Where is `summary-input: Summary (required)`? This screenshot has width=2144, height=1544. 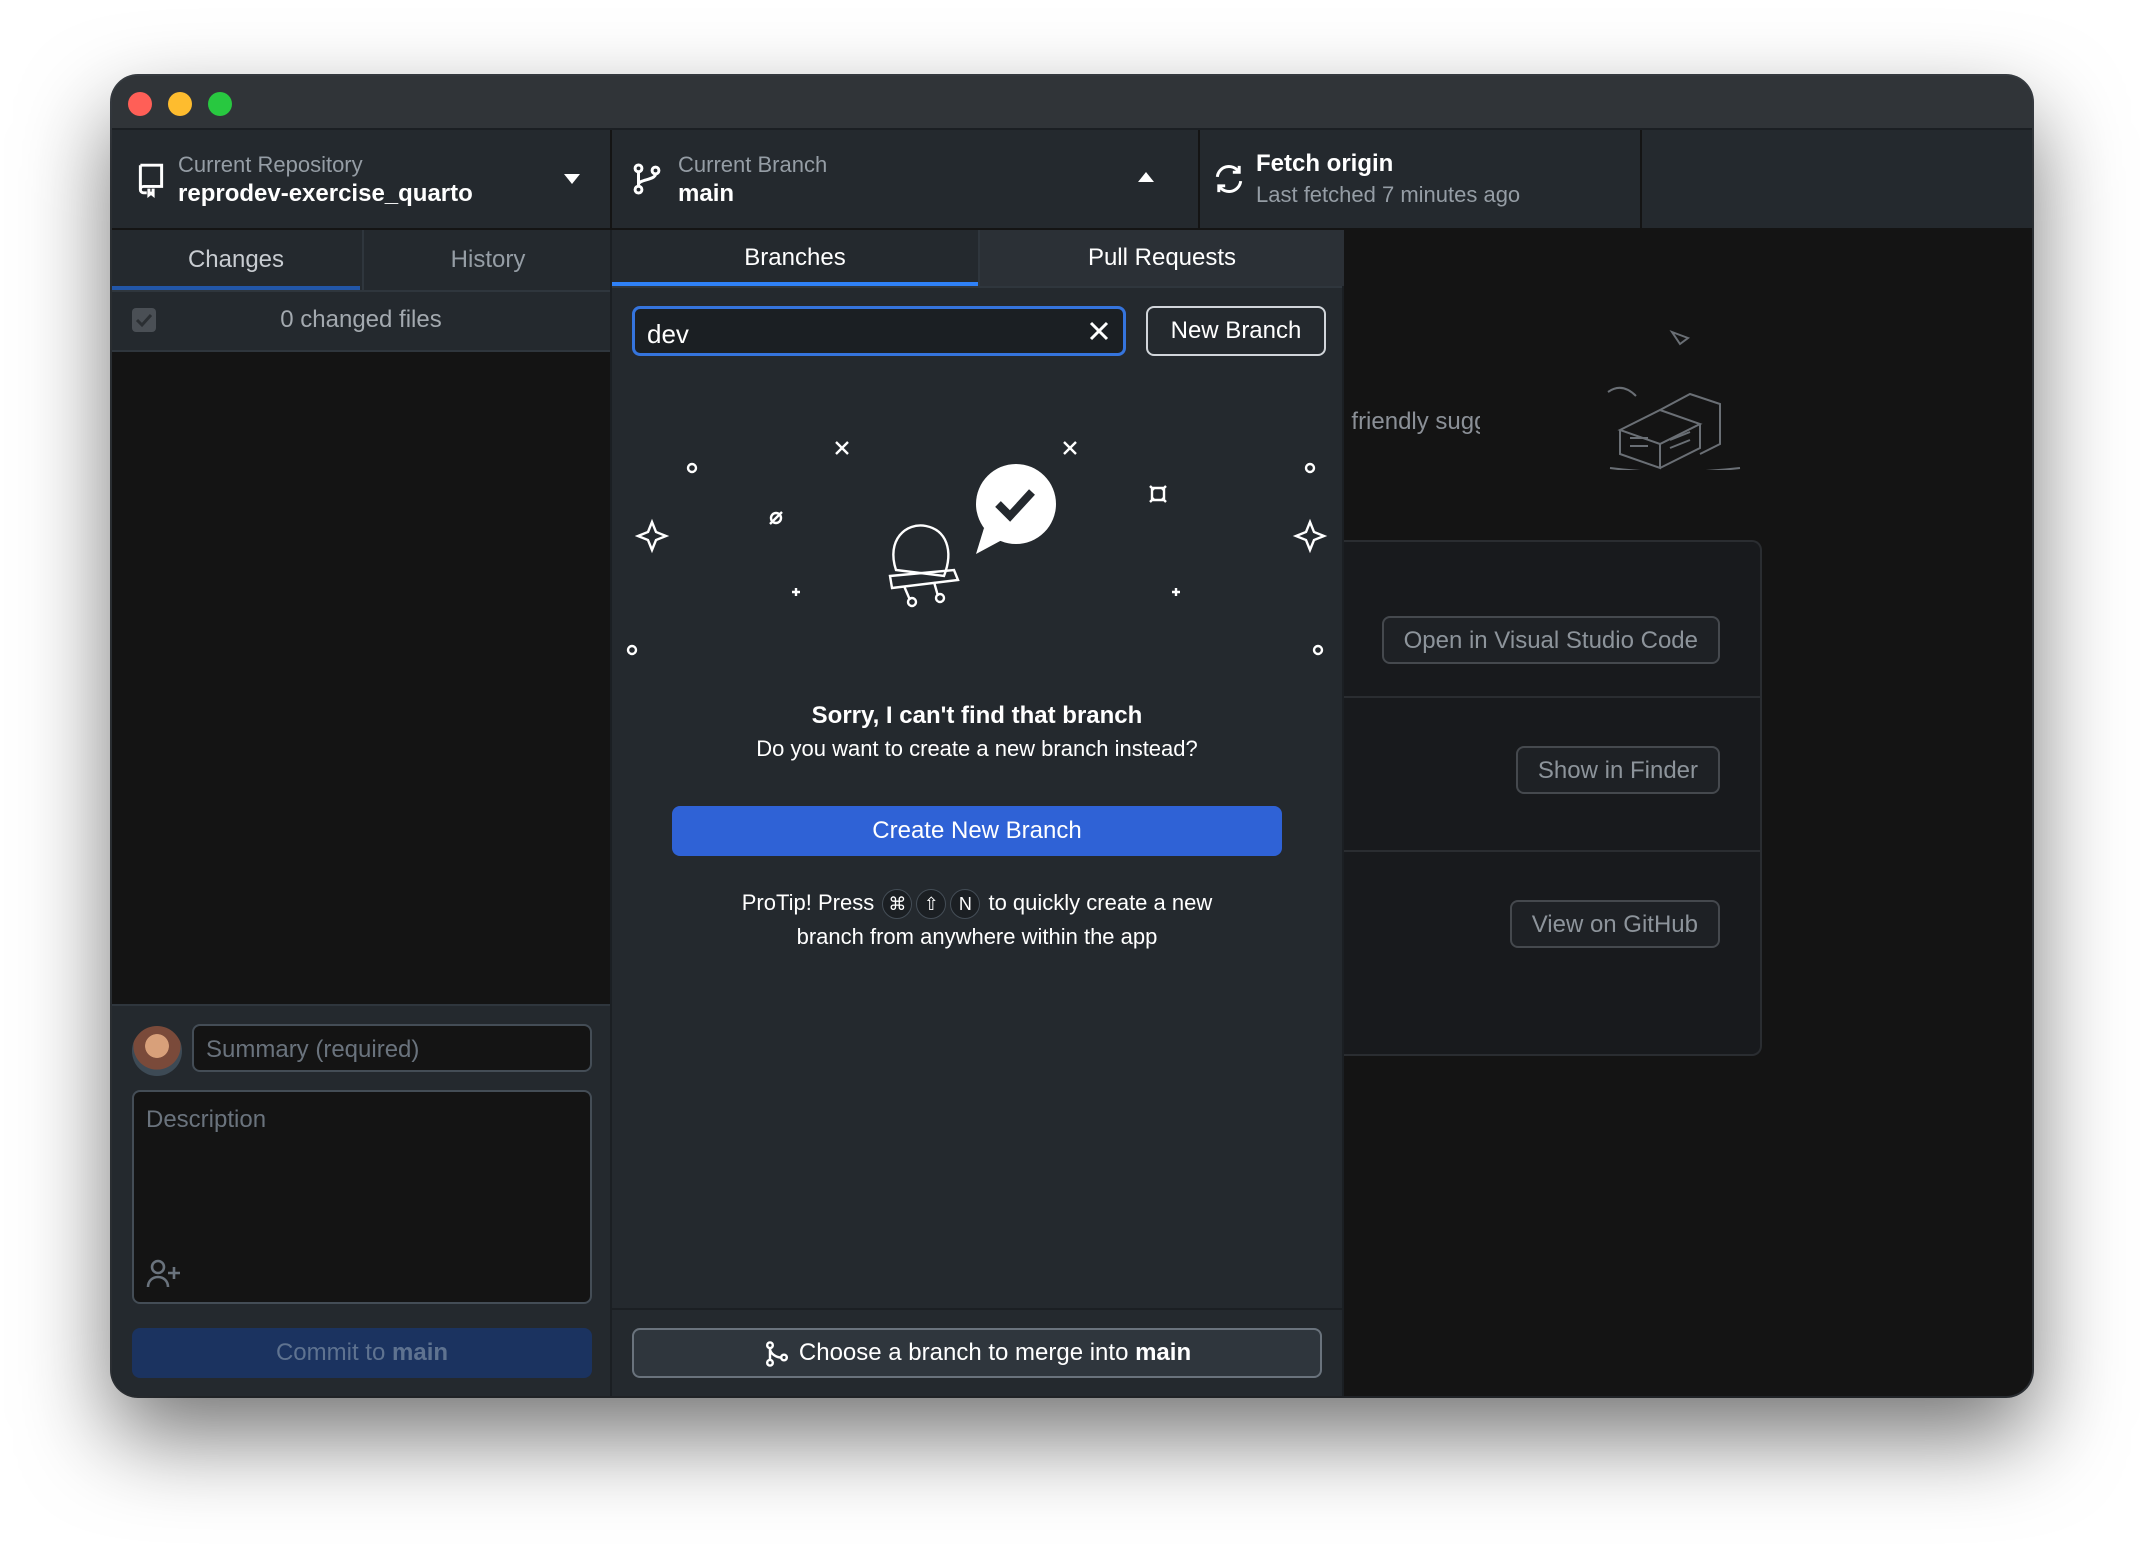
summary-input: Summary (required) is located at coordinates (392, 1048).